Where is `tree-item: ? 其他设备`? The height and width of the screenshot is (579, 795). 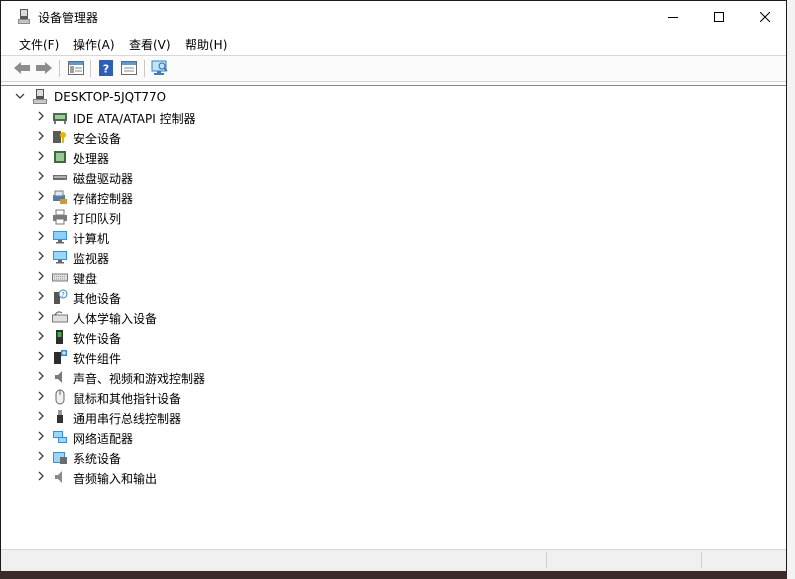 tree-item: ? 其他设备 is located at coordinates (393, 297).